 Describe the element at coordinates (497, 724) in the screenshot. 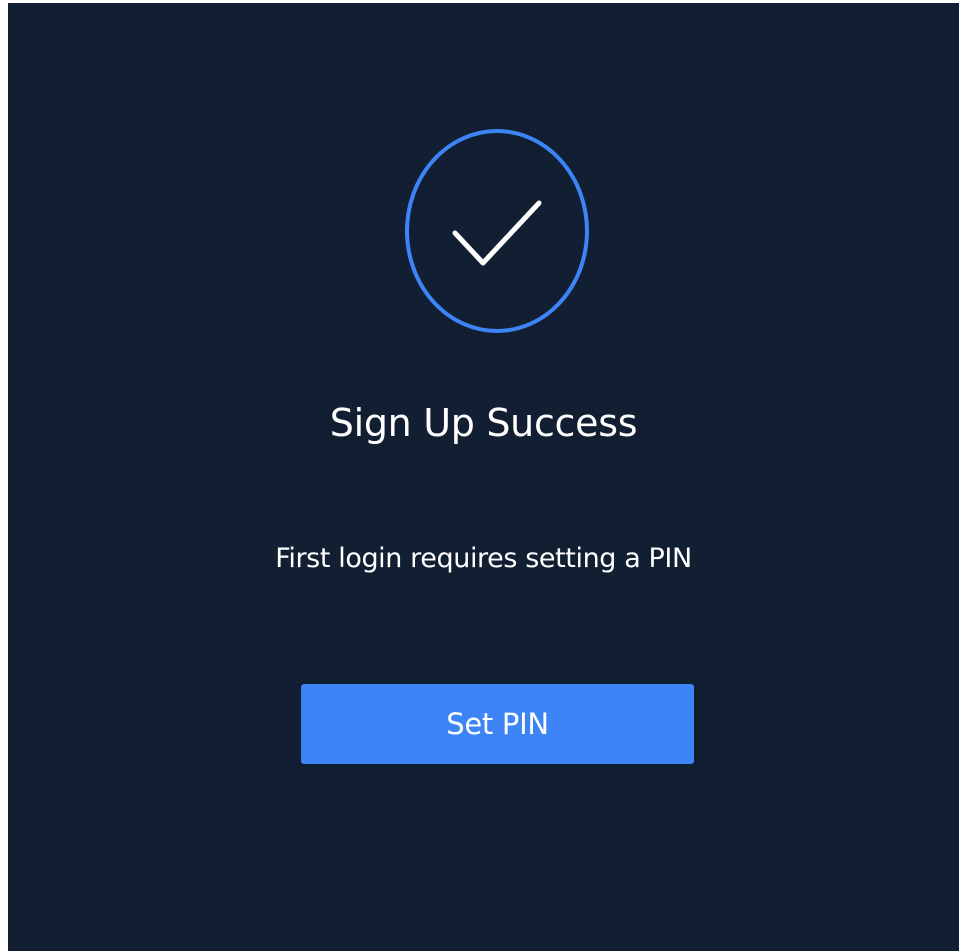

I see `set-pin-button: Set PIN` at that location.